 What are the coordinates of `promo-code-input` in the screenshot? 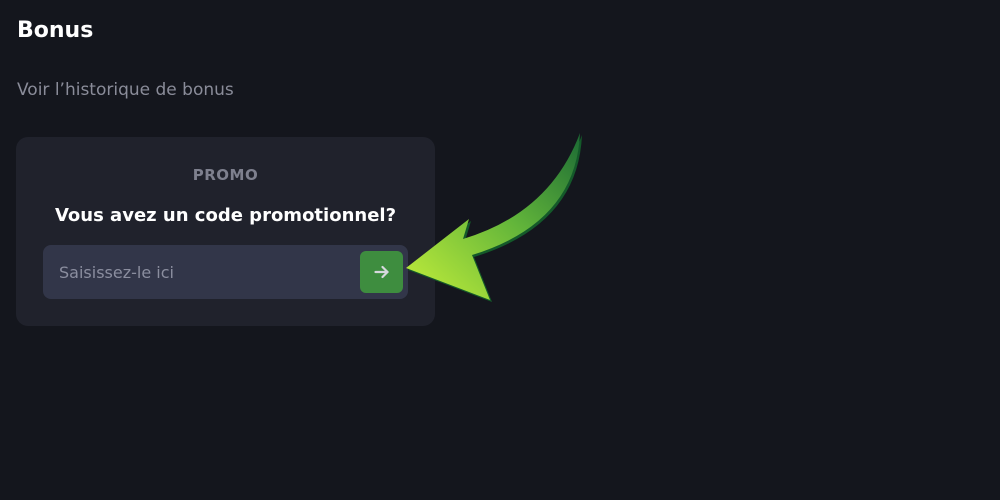 It's located at (198, 272).